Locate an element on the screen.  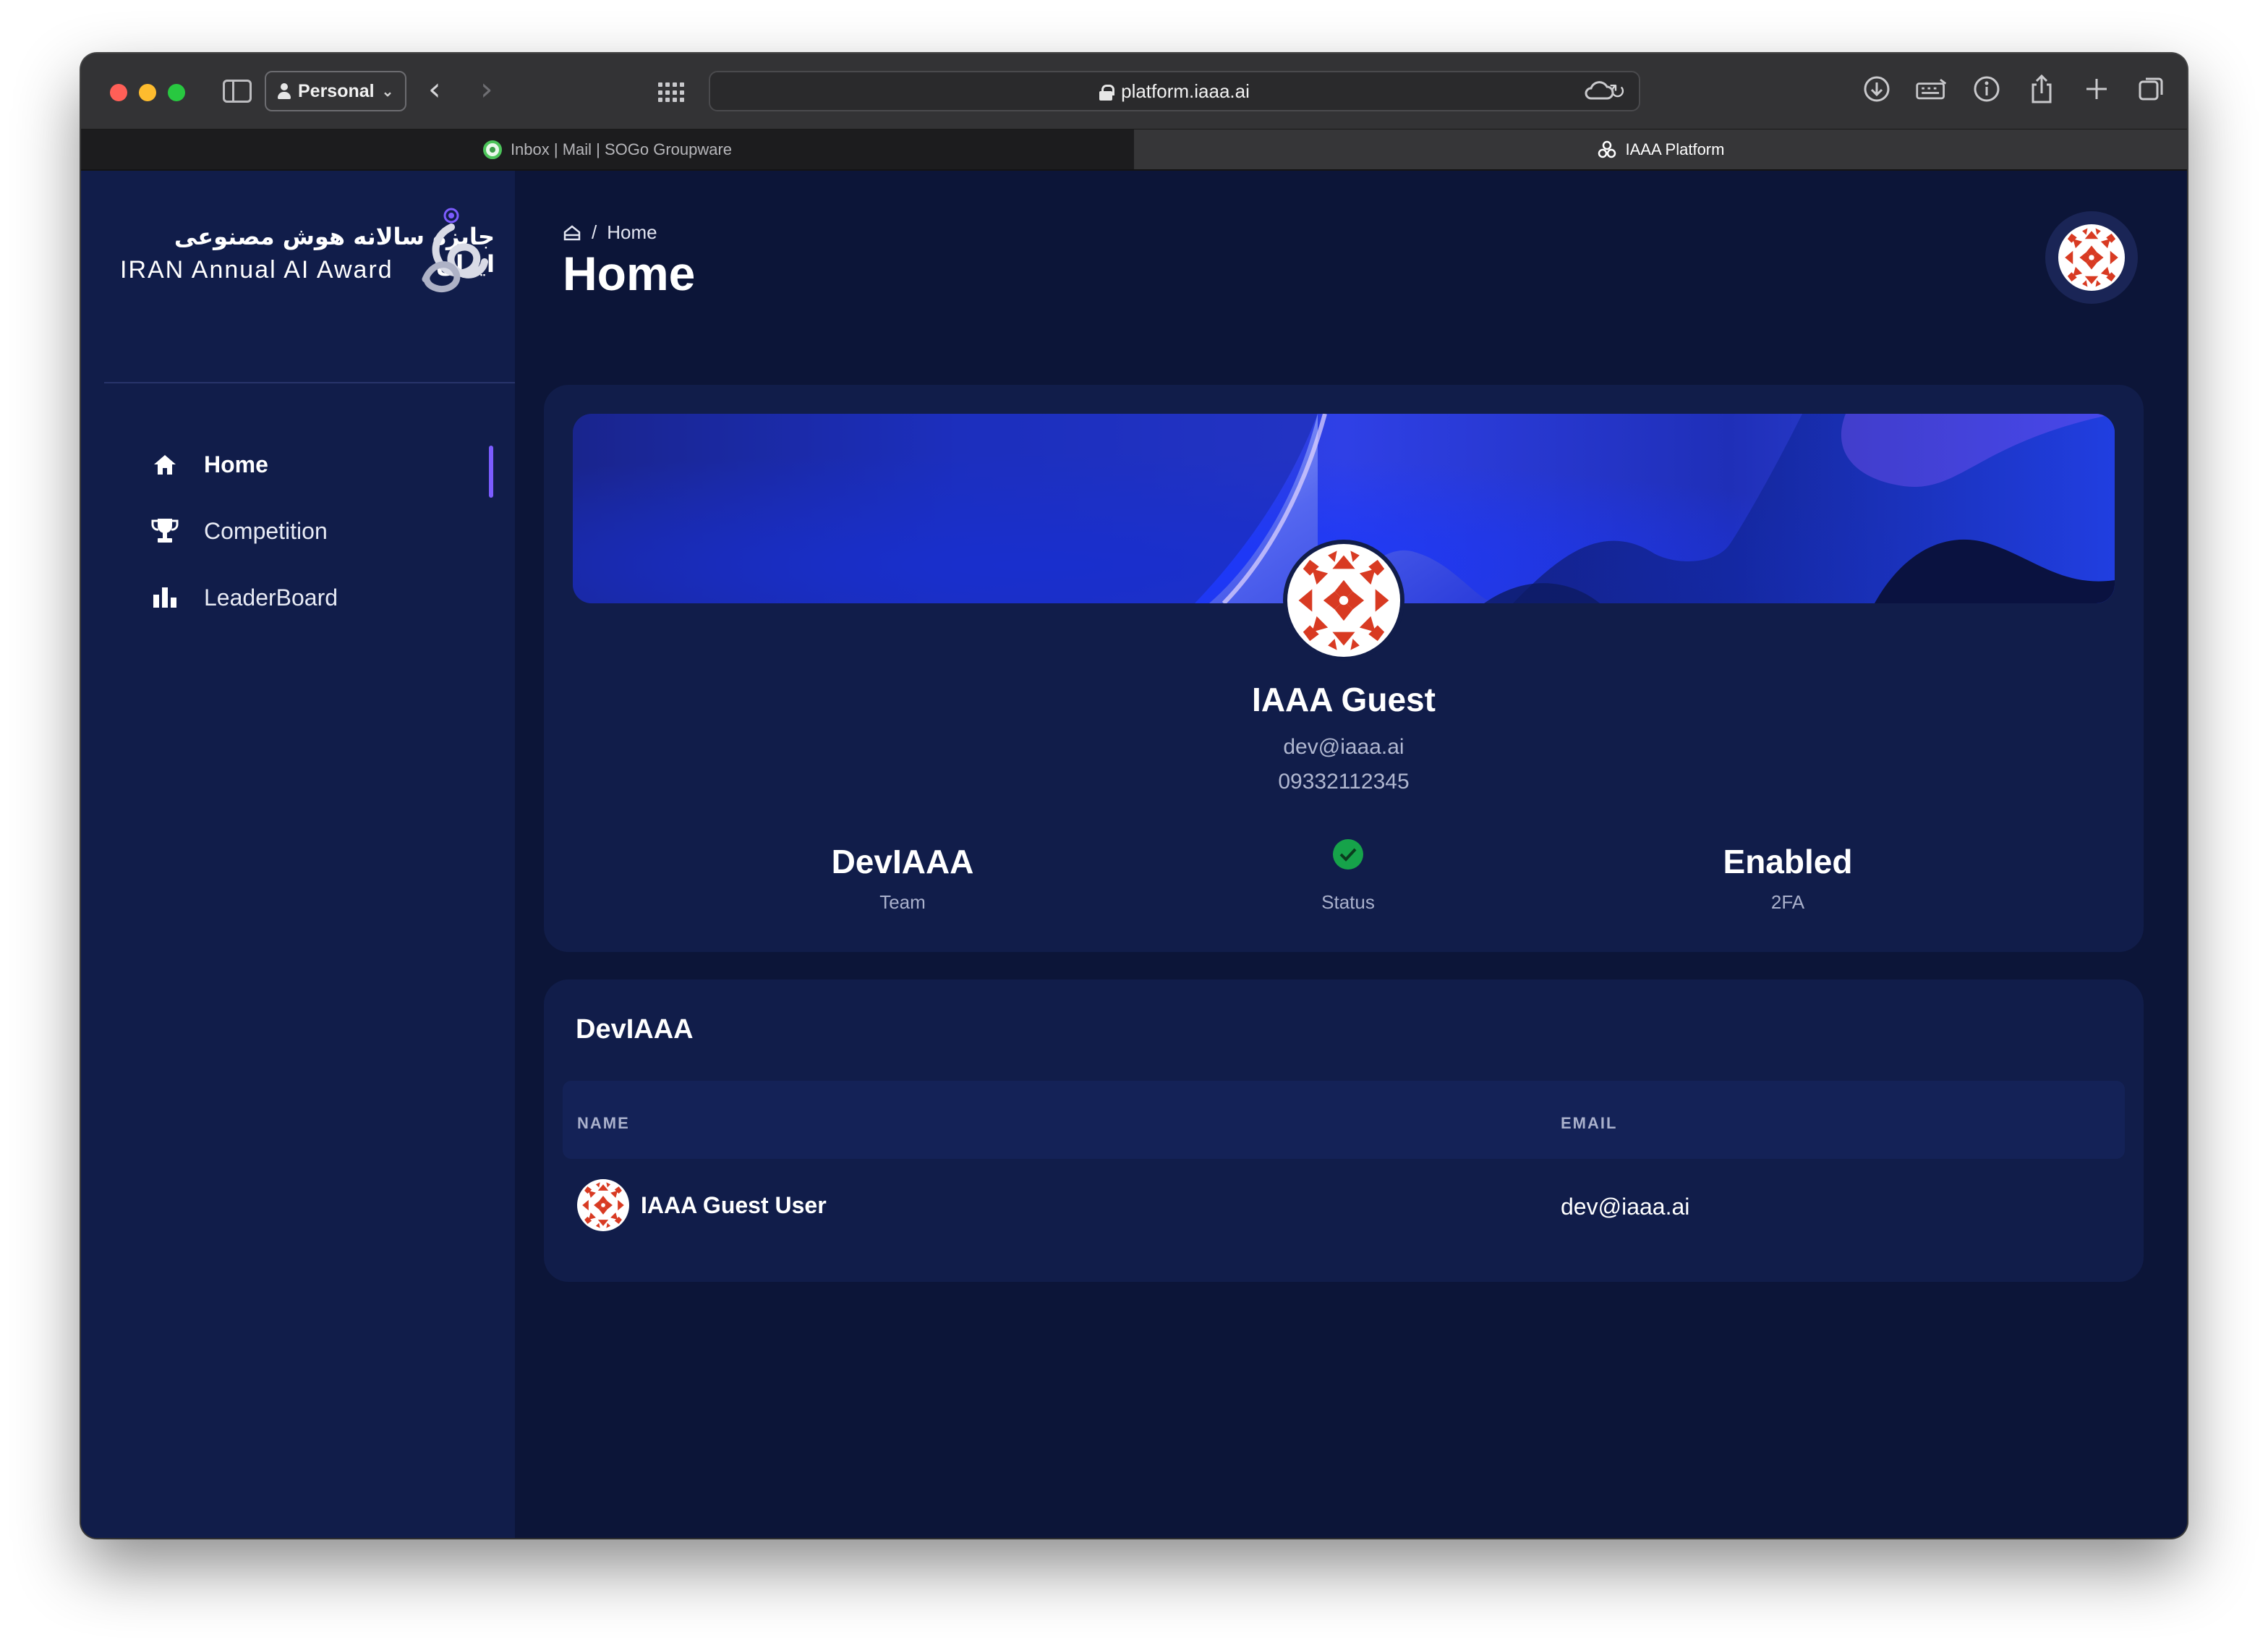
tab-overview-icon is located at coordinates (2151, 89).